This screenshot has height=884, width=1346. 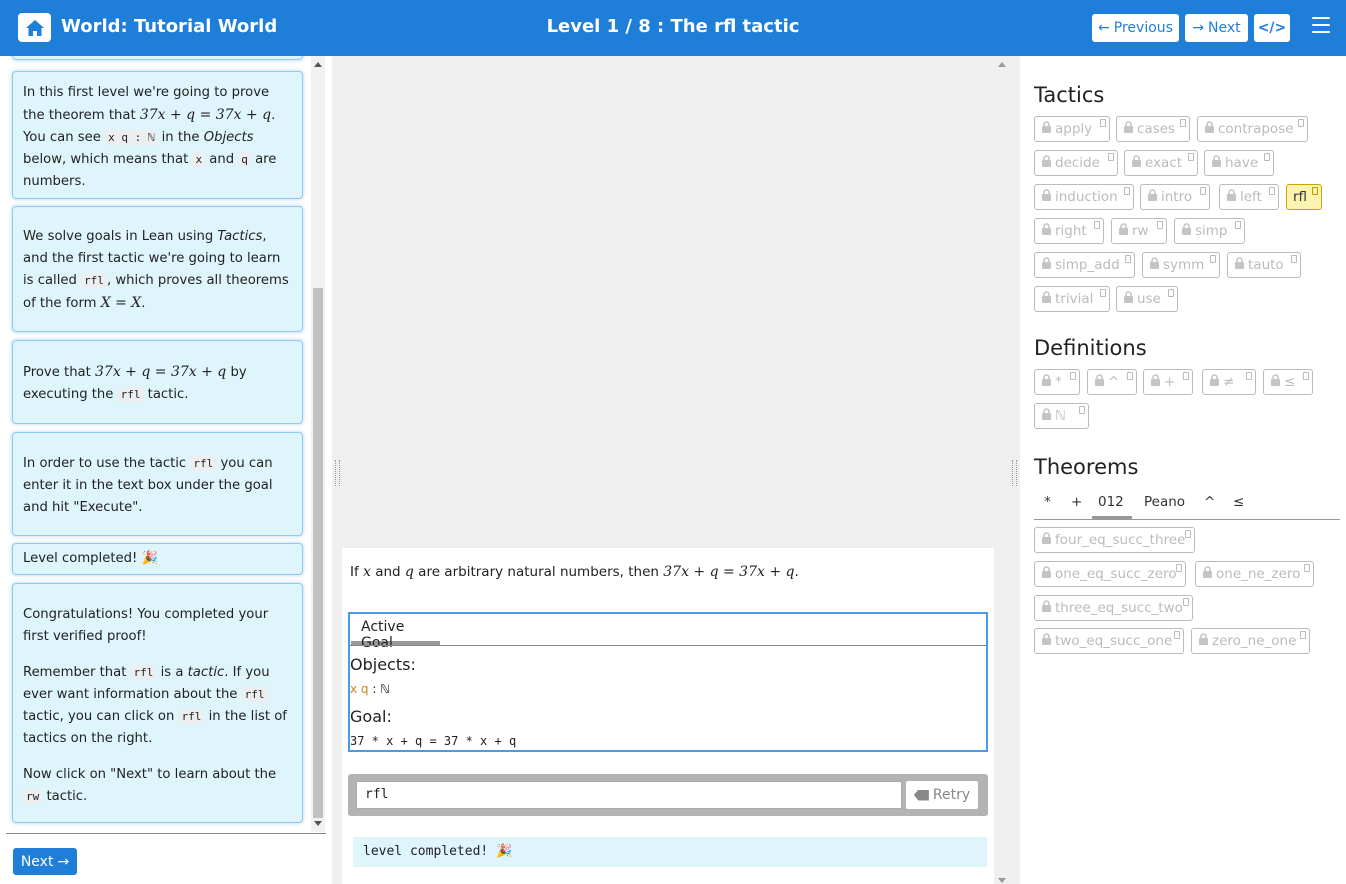 What do you see at coordinates (1249, 197) in the screenshot?
I see `locked-chip: left` at bounding box center [1249, 197].